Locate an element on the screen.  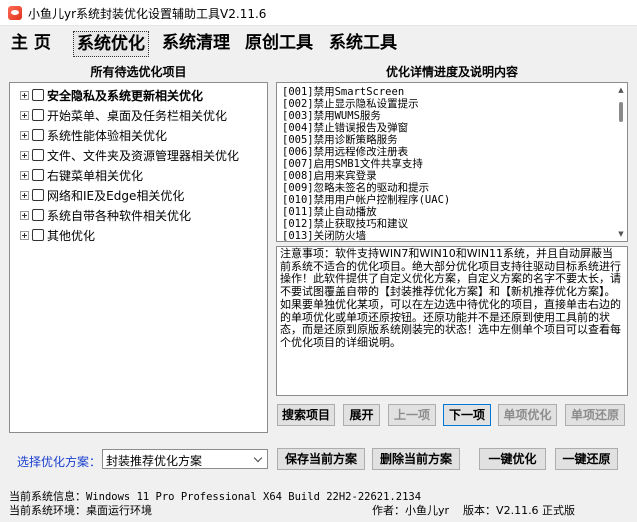
list-item: [004]禁止错误报告及弹窗 is located at coordinates (345, 128).